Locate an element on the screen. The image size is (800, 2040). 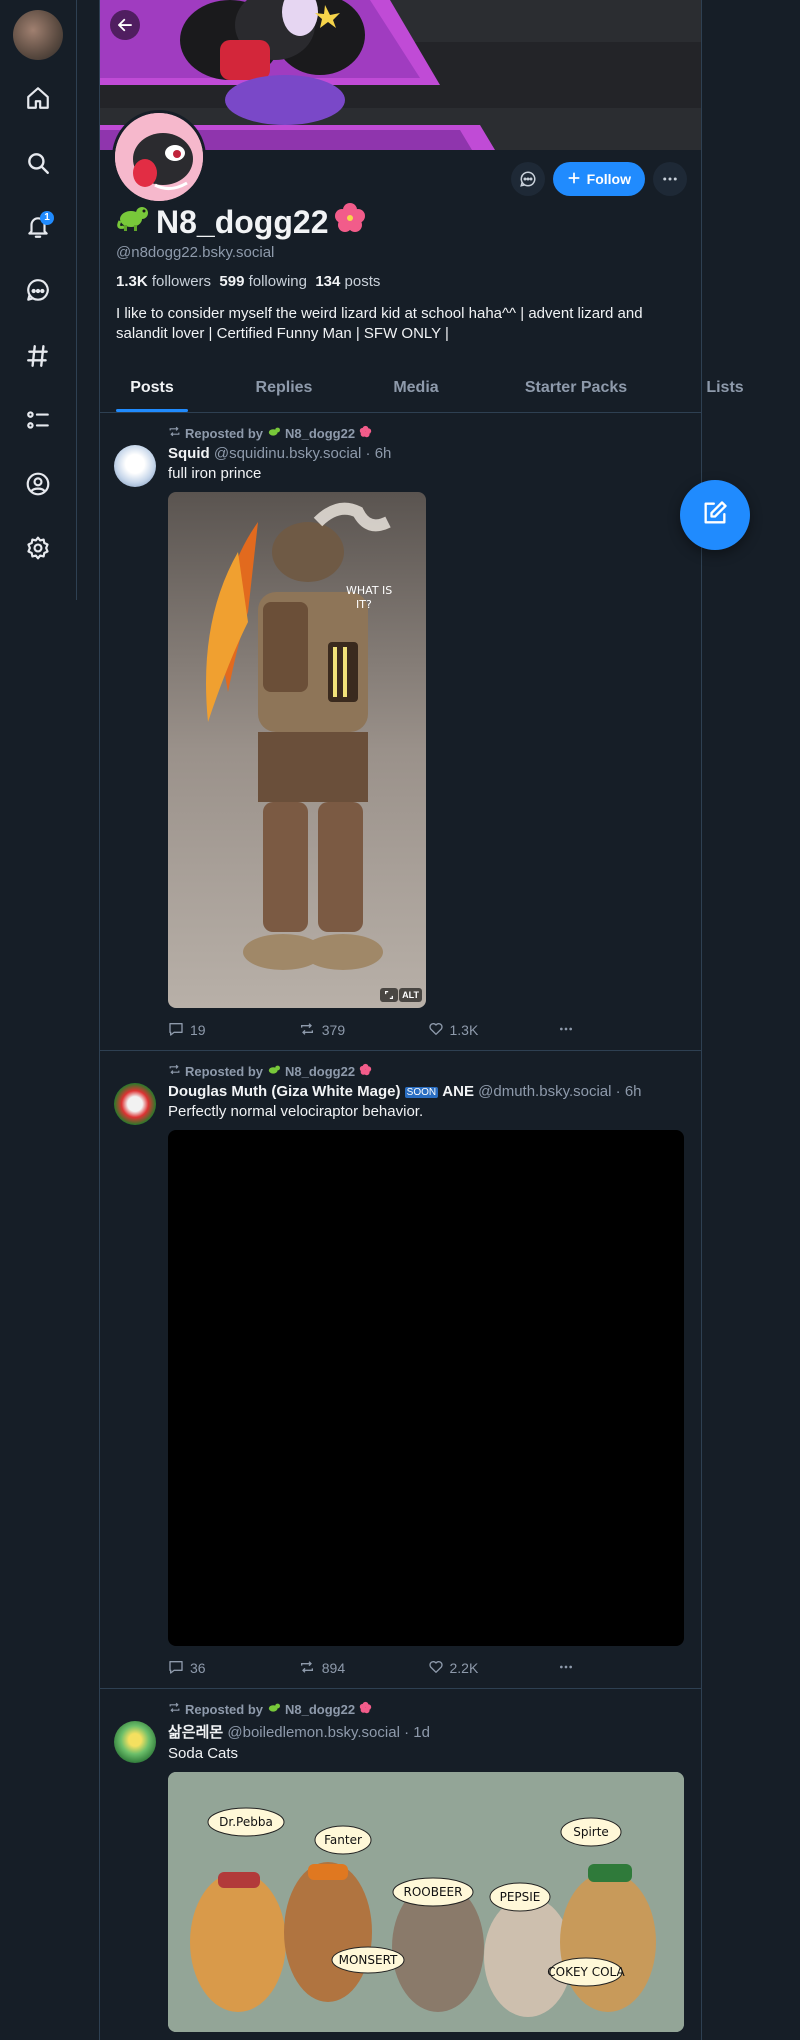
posts-stat: 134 posts is located at coordinates (347, 281).